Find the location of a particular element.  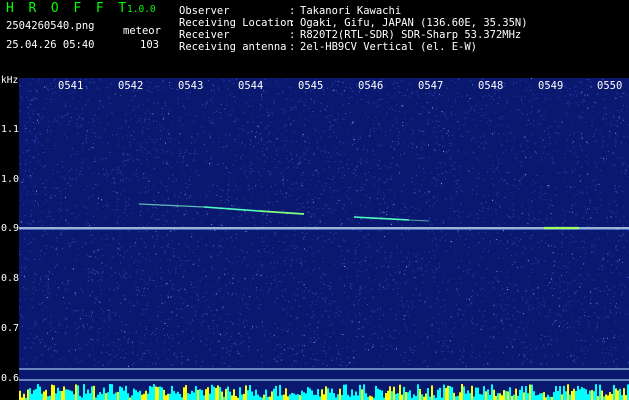

y-tick-label: 0.7 is located at coordinates (10, 328).